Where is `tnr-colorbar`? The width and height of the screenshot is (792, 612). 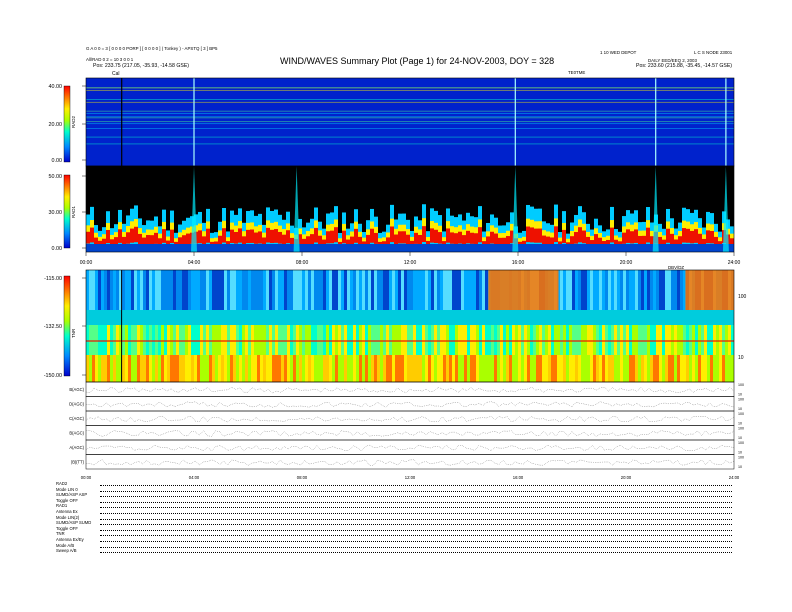
tnr-colorbar is located at coordinates (67, 326).